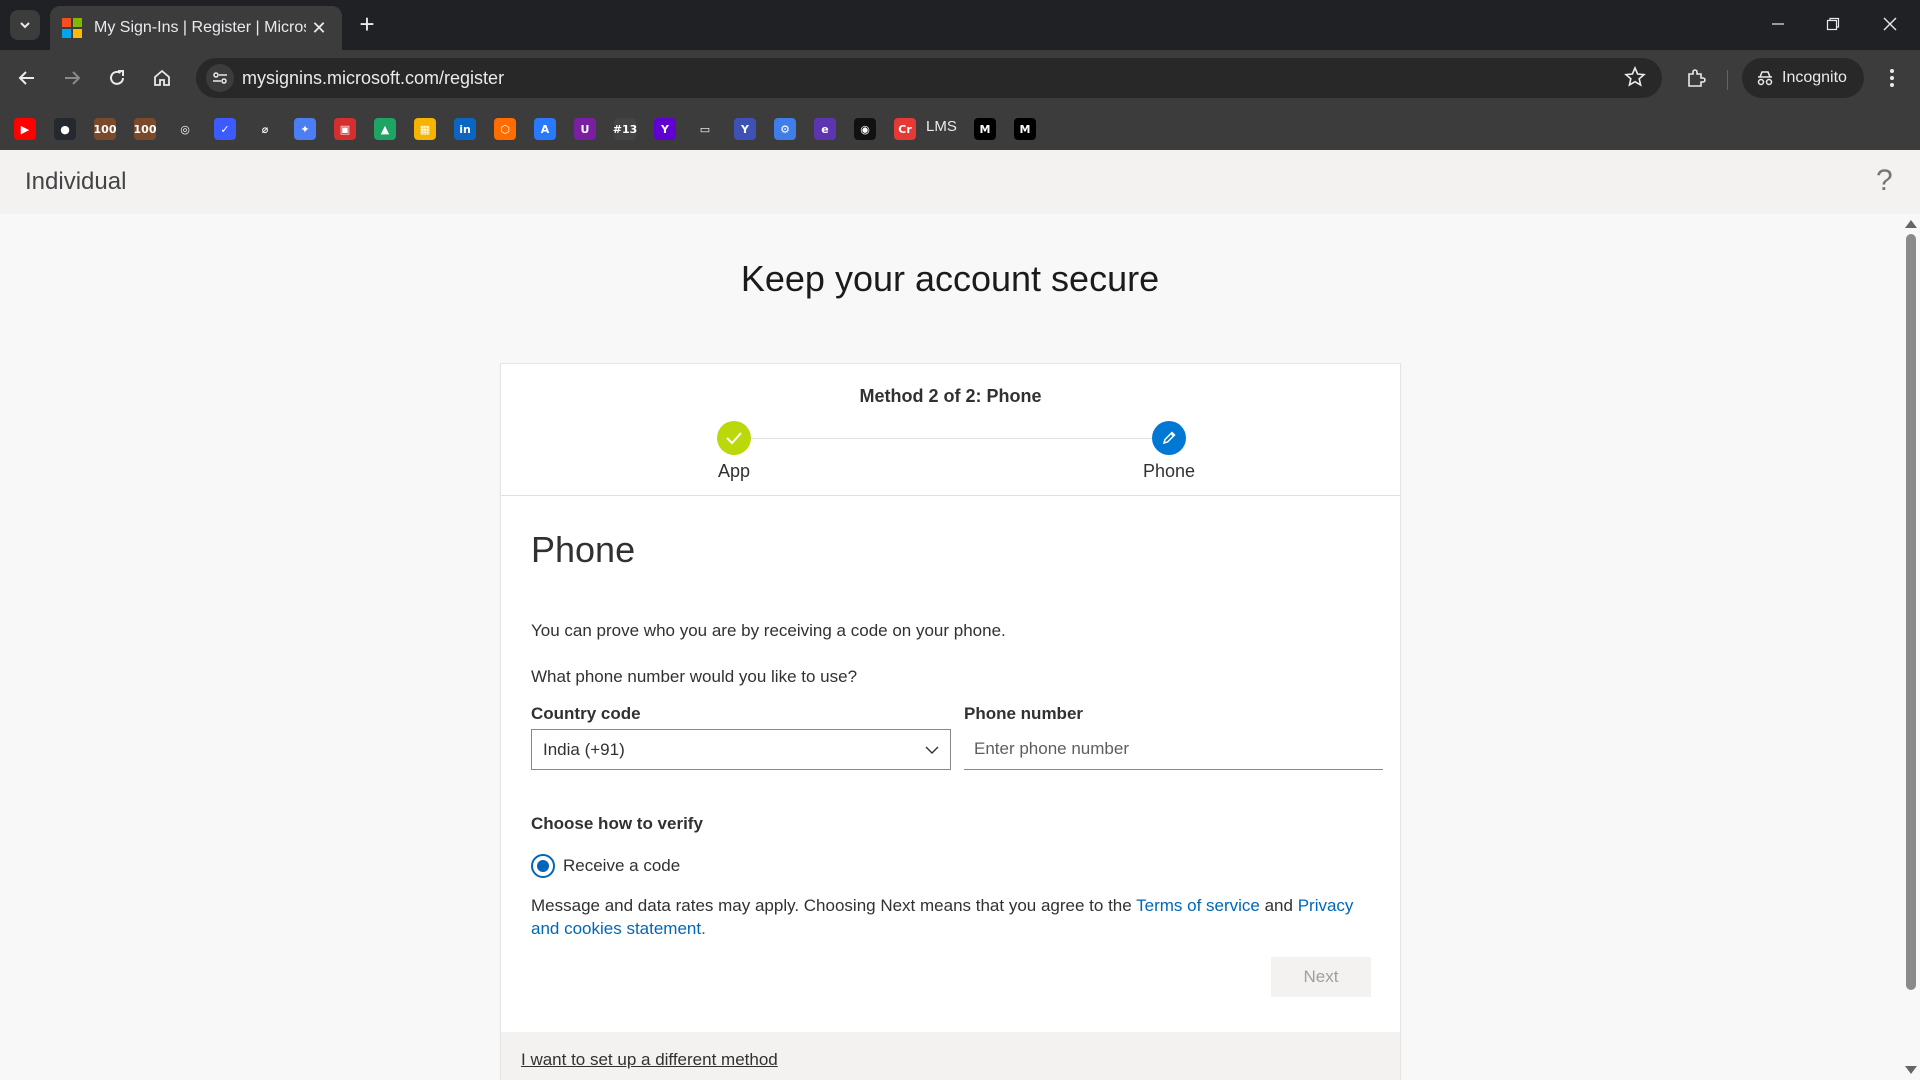 The width and height of the screenshot is (1920, 1080). What do you see at coordinates (584, 749) in the screenshot?
I see `country-code-value: India (+91)` at bounding box center [584, 749].